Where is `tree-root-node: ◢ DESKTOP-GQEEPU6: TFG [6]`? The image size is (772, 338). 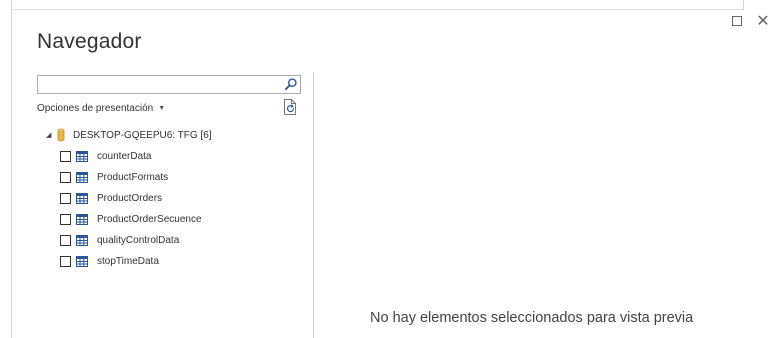
tree-root-node: ◢ DESKTOP-GQEEPU6: TFG [6] is located at coordinates (129, 135).